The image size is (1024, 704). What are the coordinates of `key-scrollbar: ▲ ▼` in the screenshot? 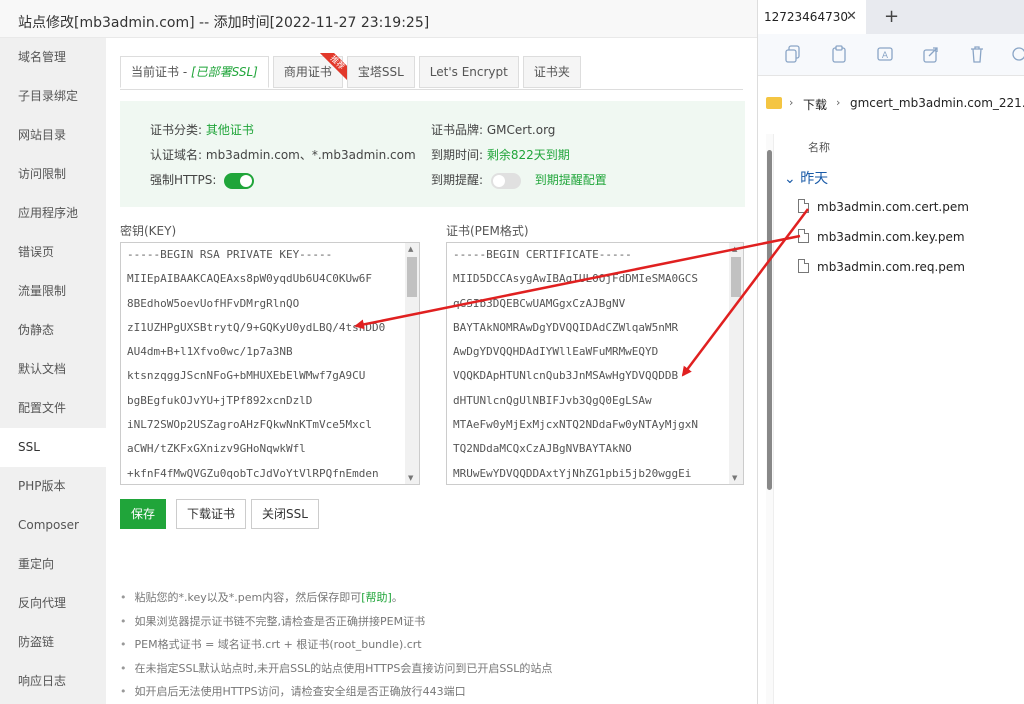 It's located at (412, 363).